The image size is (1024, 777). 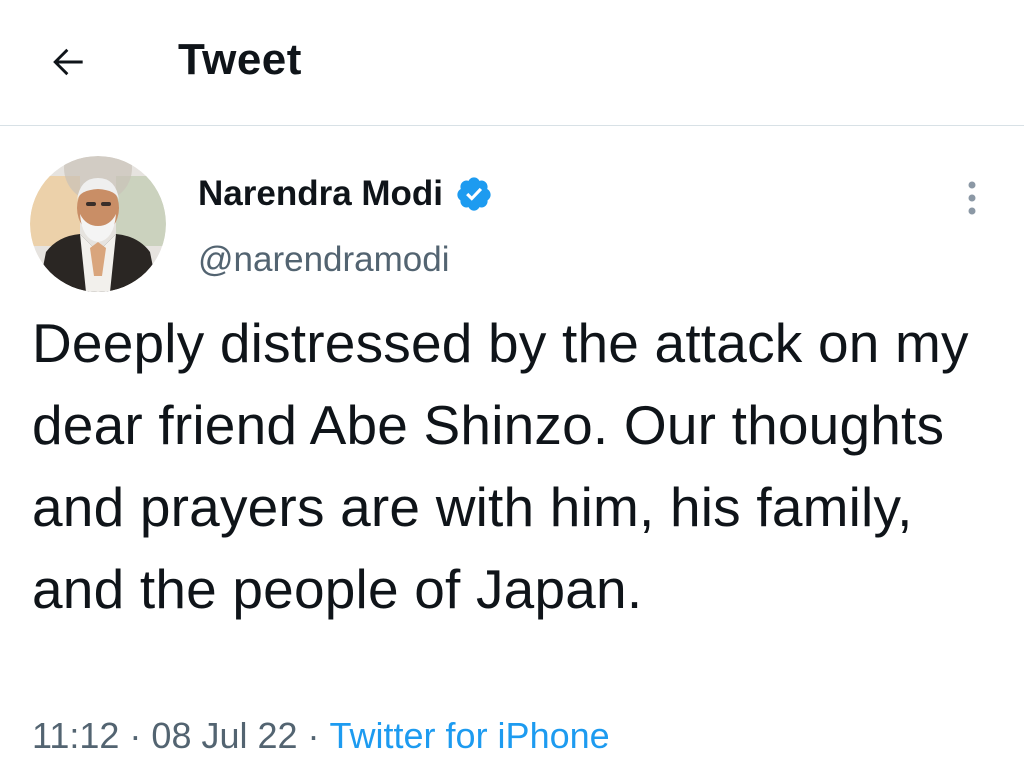 What do you see at coordinates (470, 735) in the screenshot?
I see `tweet-source-link: Twitter for iPhone` at bounding box center [470, 735].